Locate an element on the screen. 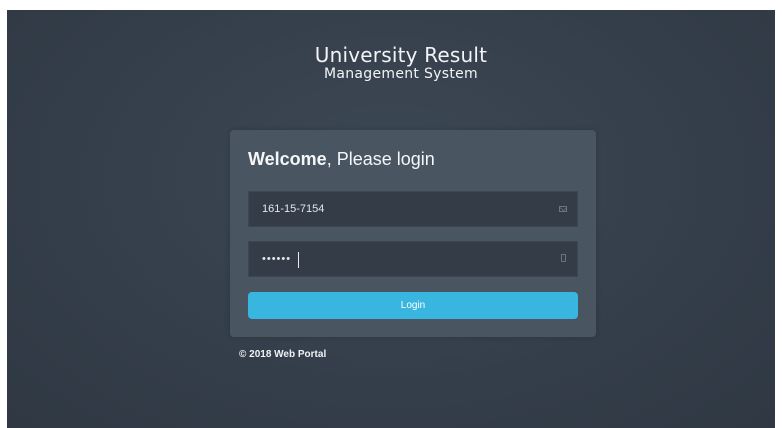  username-field is located at coordinates (413, 209).